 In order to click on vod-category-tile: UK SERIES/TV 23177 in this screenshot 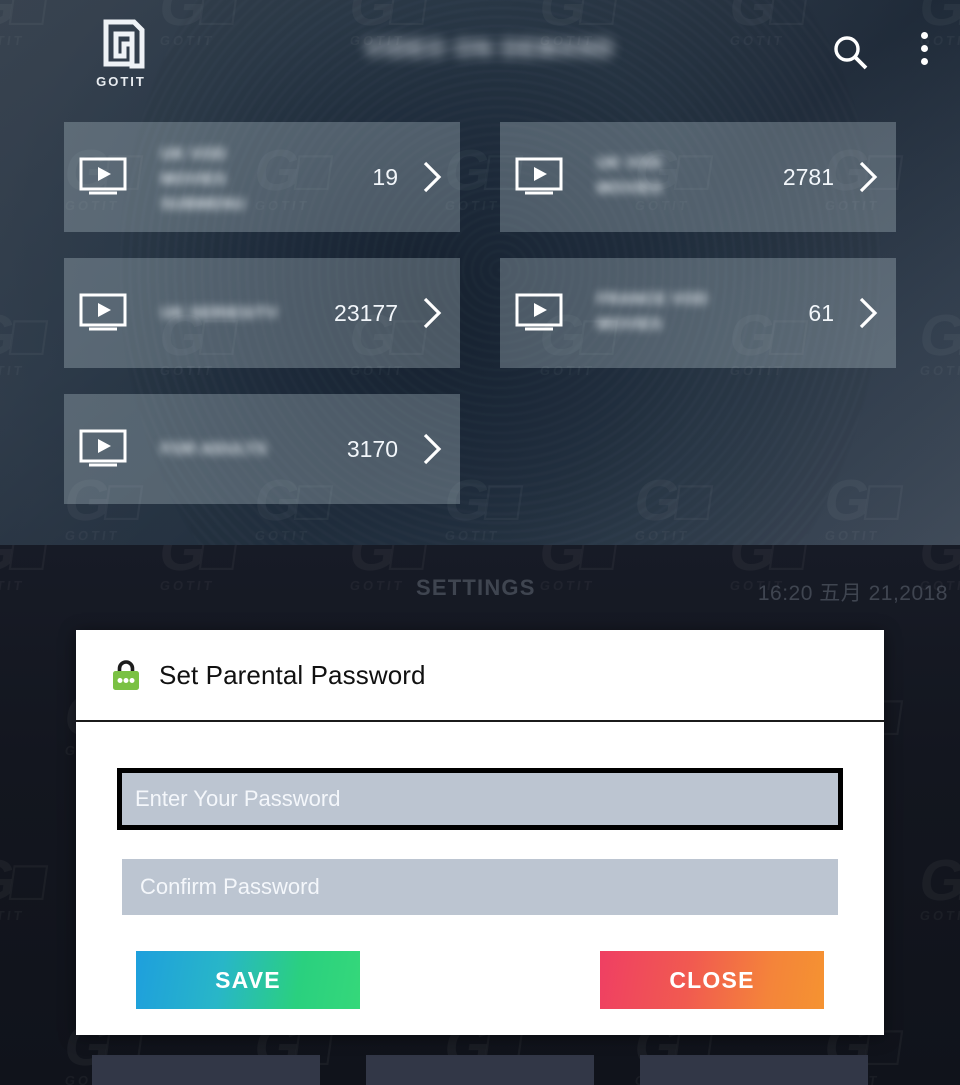, I will do `click(262, 313)`.